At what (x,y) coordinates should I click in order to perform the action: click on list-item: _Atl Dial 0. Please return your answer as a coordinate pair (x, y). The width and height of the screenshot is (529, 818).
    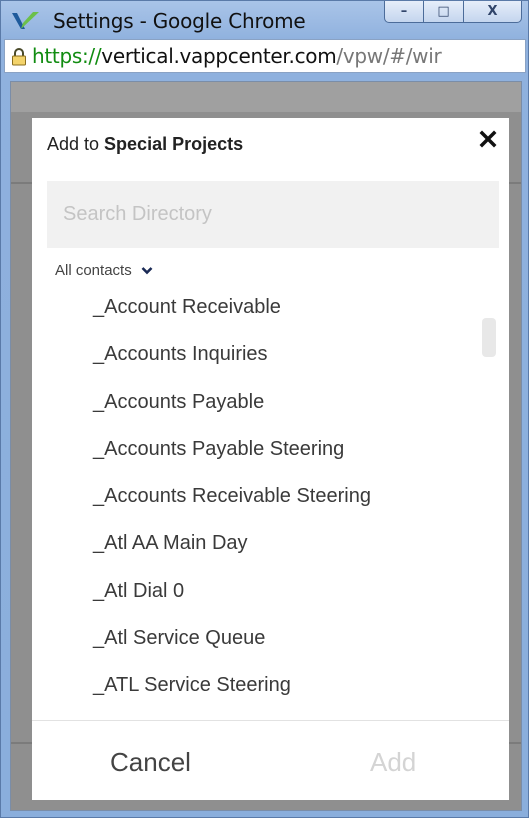
    Looking at the image, I should click on (270, 591).